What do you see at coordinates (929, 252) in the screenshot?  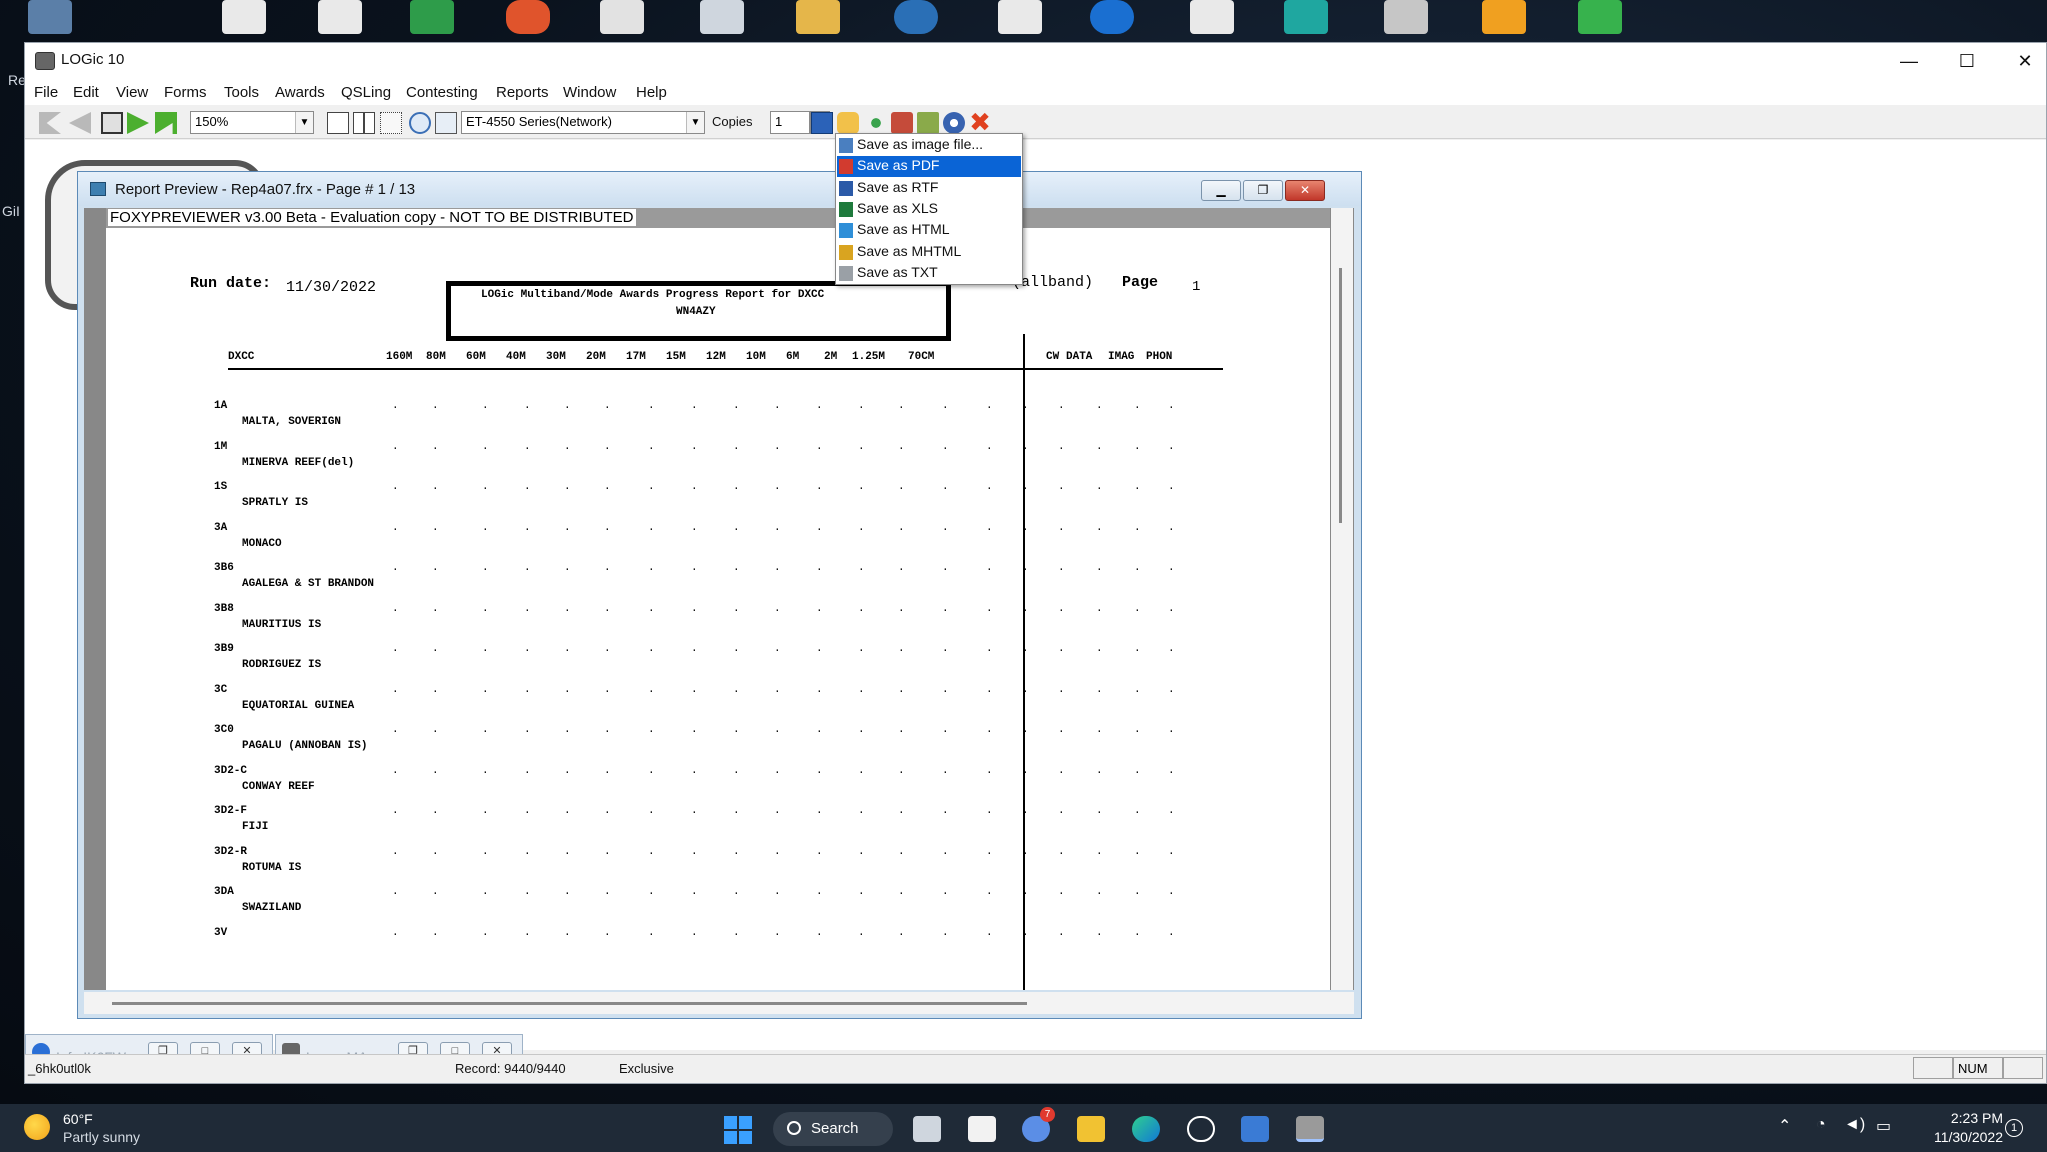 I see `save-menu-item: Save as MHTML` at bounding box center [929, 252].